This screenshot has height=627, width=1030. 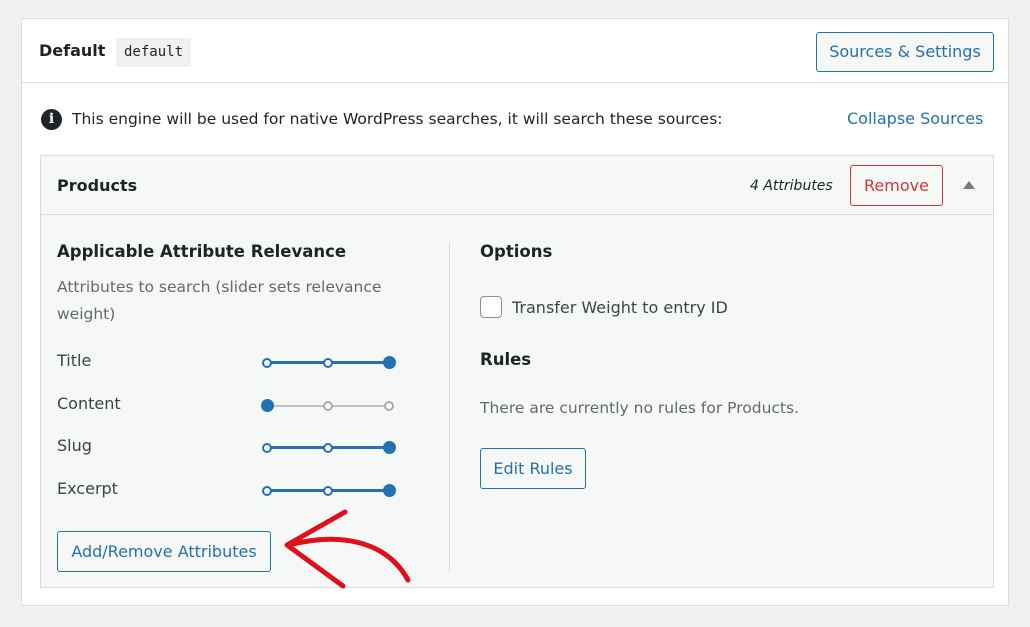 I want to click on source-header: Products 4 Attributes Remove, so click(x=517, y=185).